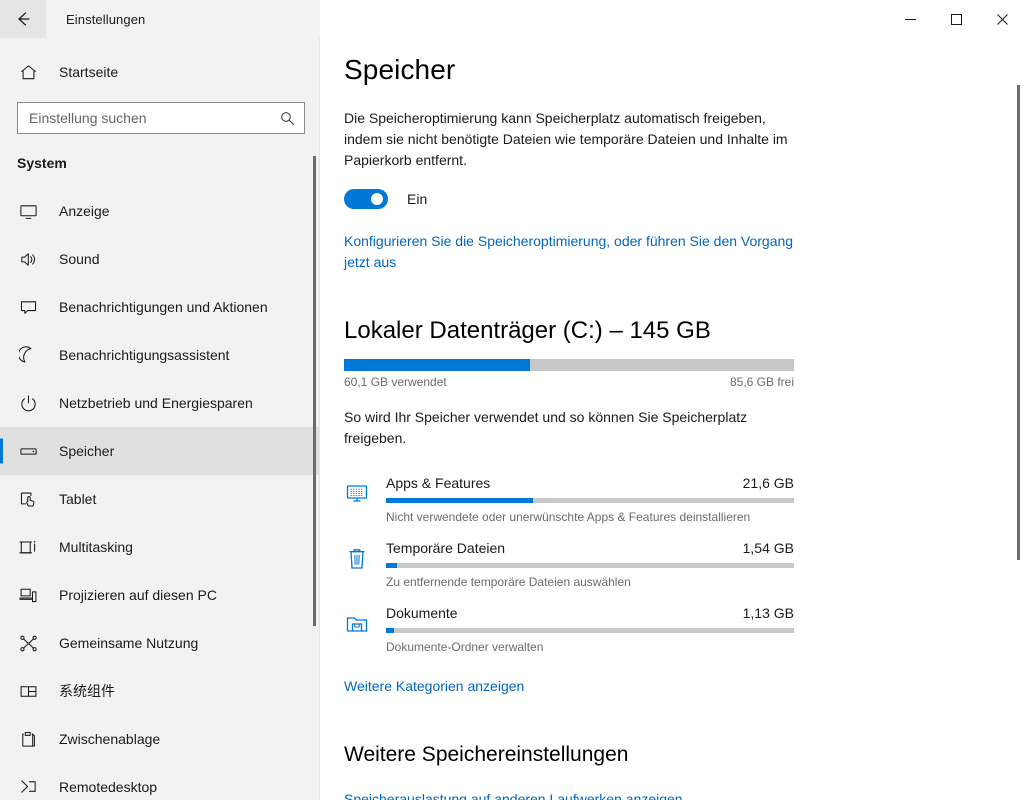 Image resolution: width=1025 pixels, height=800 pixels. I want to click on chat-bubble-icon, so click(28, 307).